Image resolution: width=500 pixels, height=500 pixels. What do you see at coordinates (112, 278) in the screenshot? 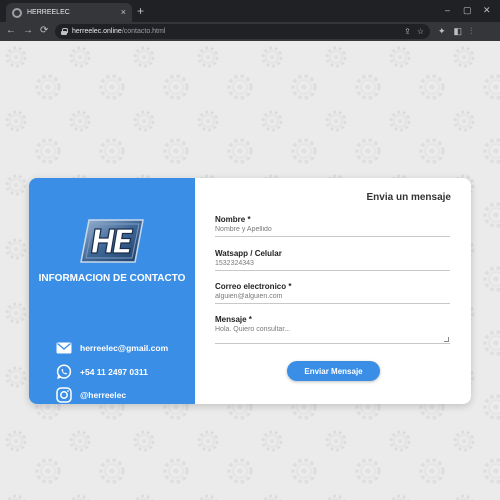
I see `contact-info-title: INFORMACION DE CONTACTO` at bounding box center [112, 278].